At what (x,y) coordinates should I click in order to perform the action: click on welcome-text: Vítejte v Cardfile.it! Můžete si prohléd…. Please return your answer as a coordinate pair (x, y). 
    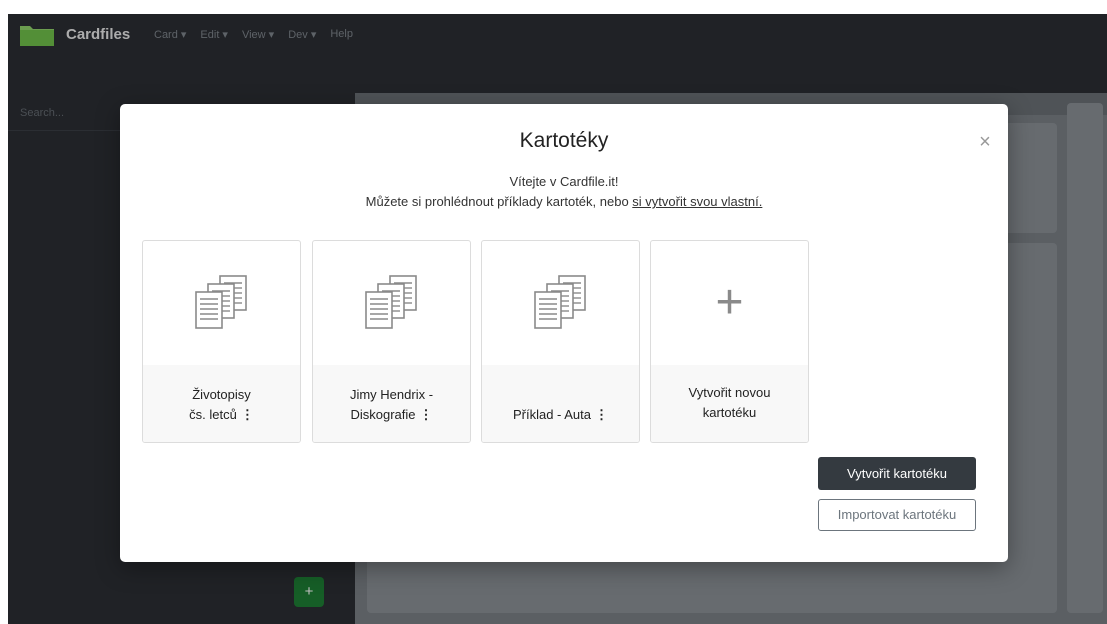
    Looking at the image, I should click on (564, 192).